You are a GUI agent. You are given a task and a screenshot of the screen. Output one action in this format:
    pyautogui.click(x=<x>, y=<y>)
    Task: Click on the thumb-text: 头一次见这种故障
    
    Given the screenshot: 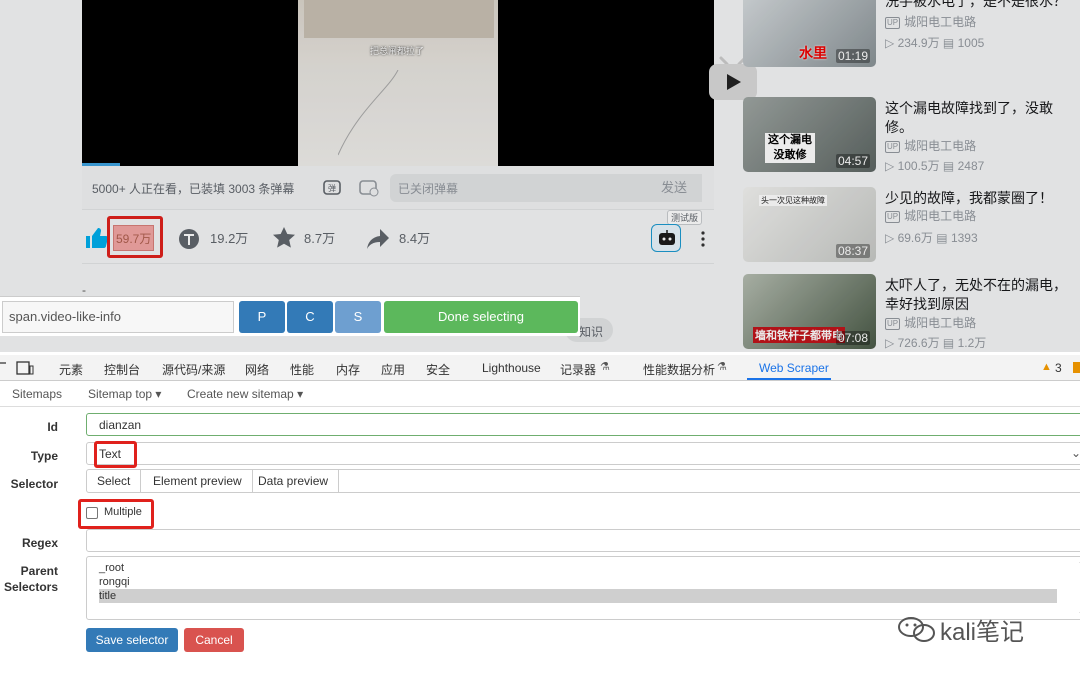 What is the action you would take?
    pyautogui.click(x=793, y=200)
    